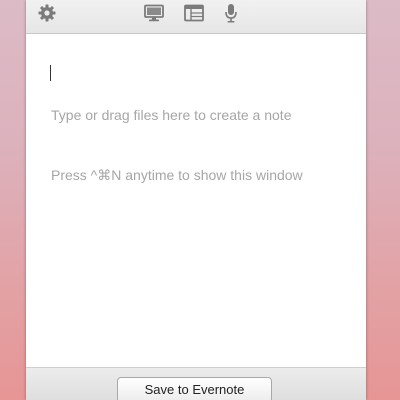 Image resolution: width=400 pixels, height=400 pixels. I want to click on bottom-bar: Save to Evernote, so click(196, 383).